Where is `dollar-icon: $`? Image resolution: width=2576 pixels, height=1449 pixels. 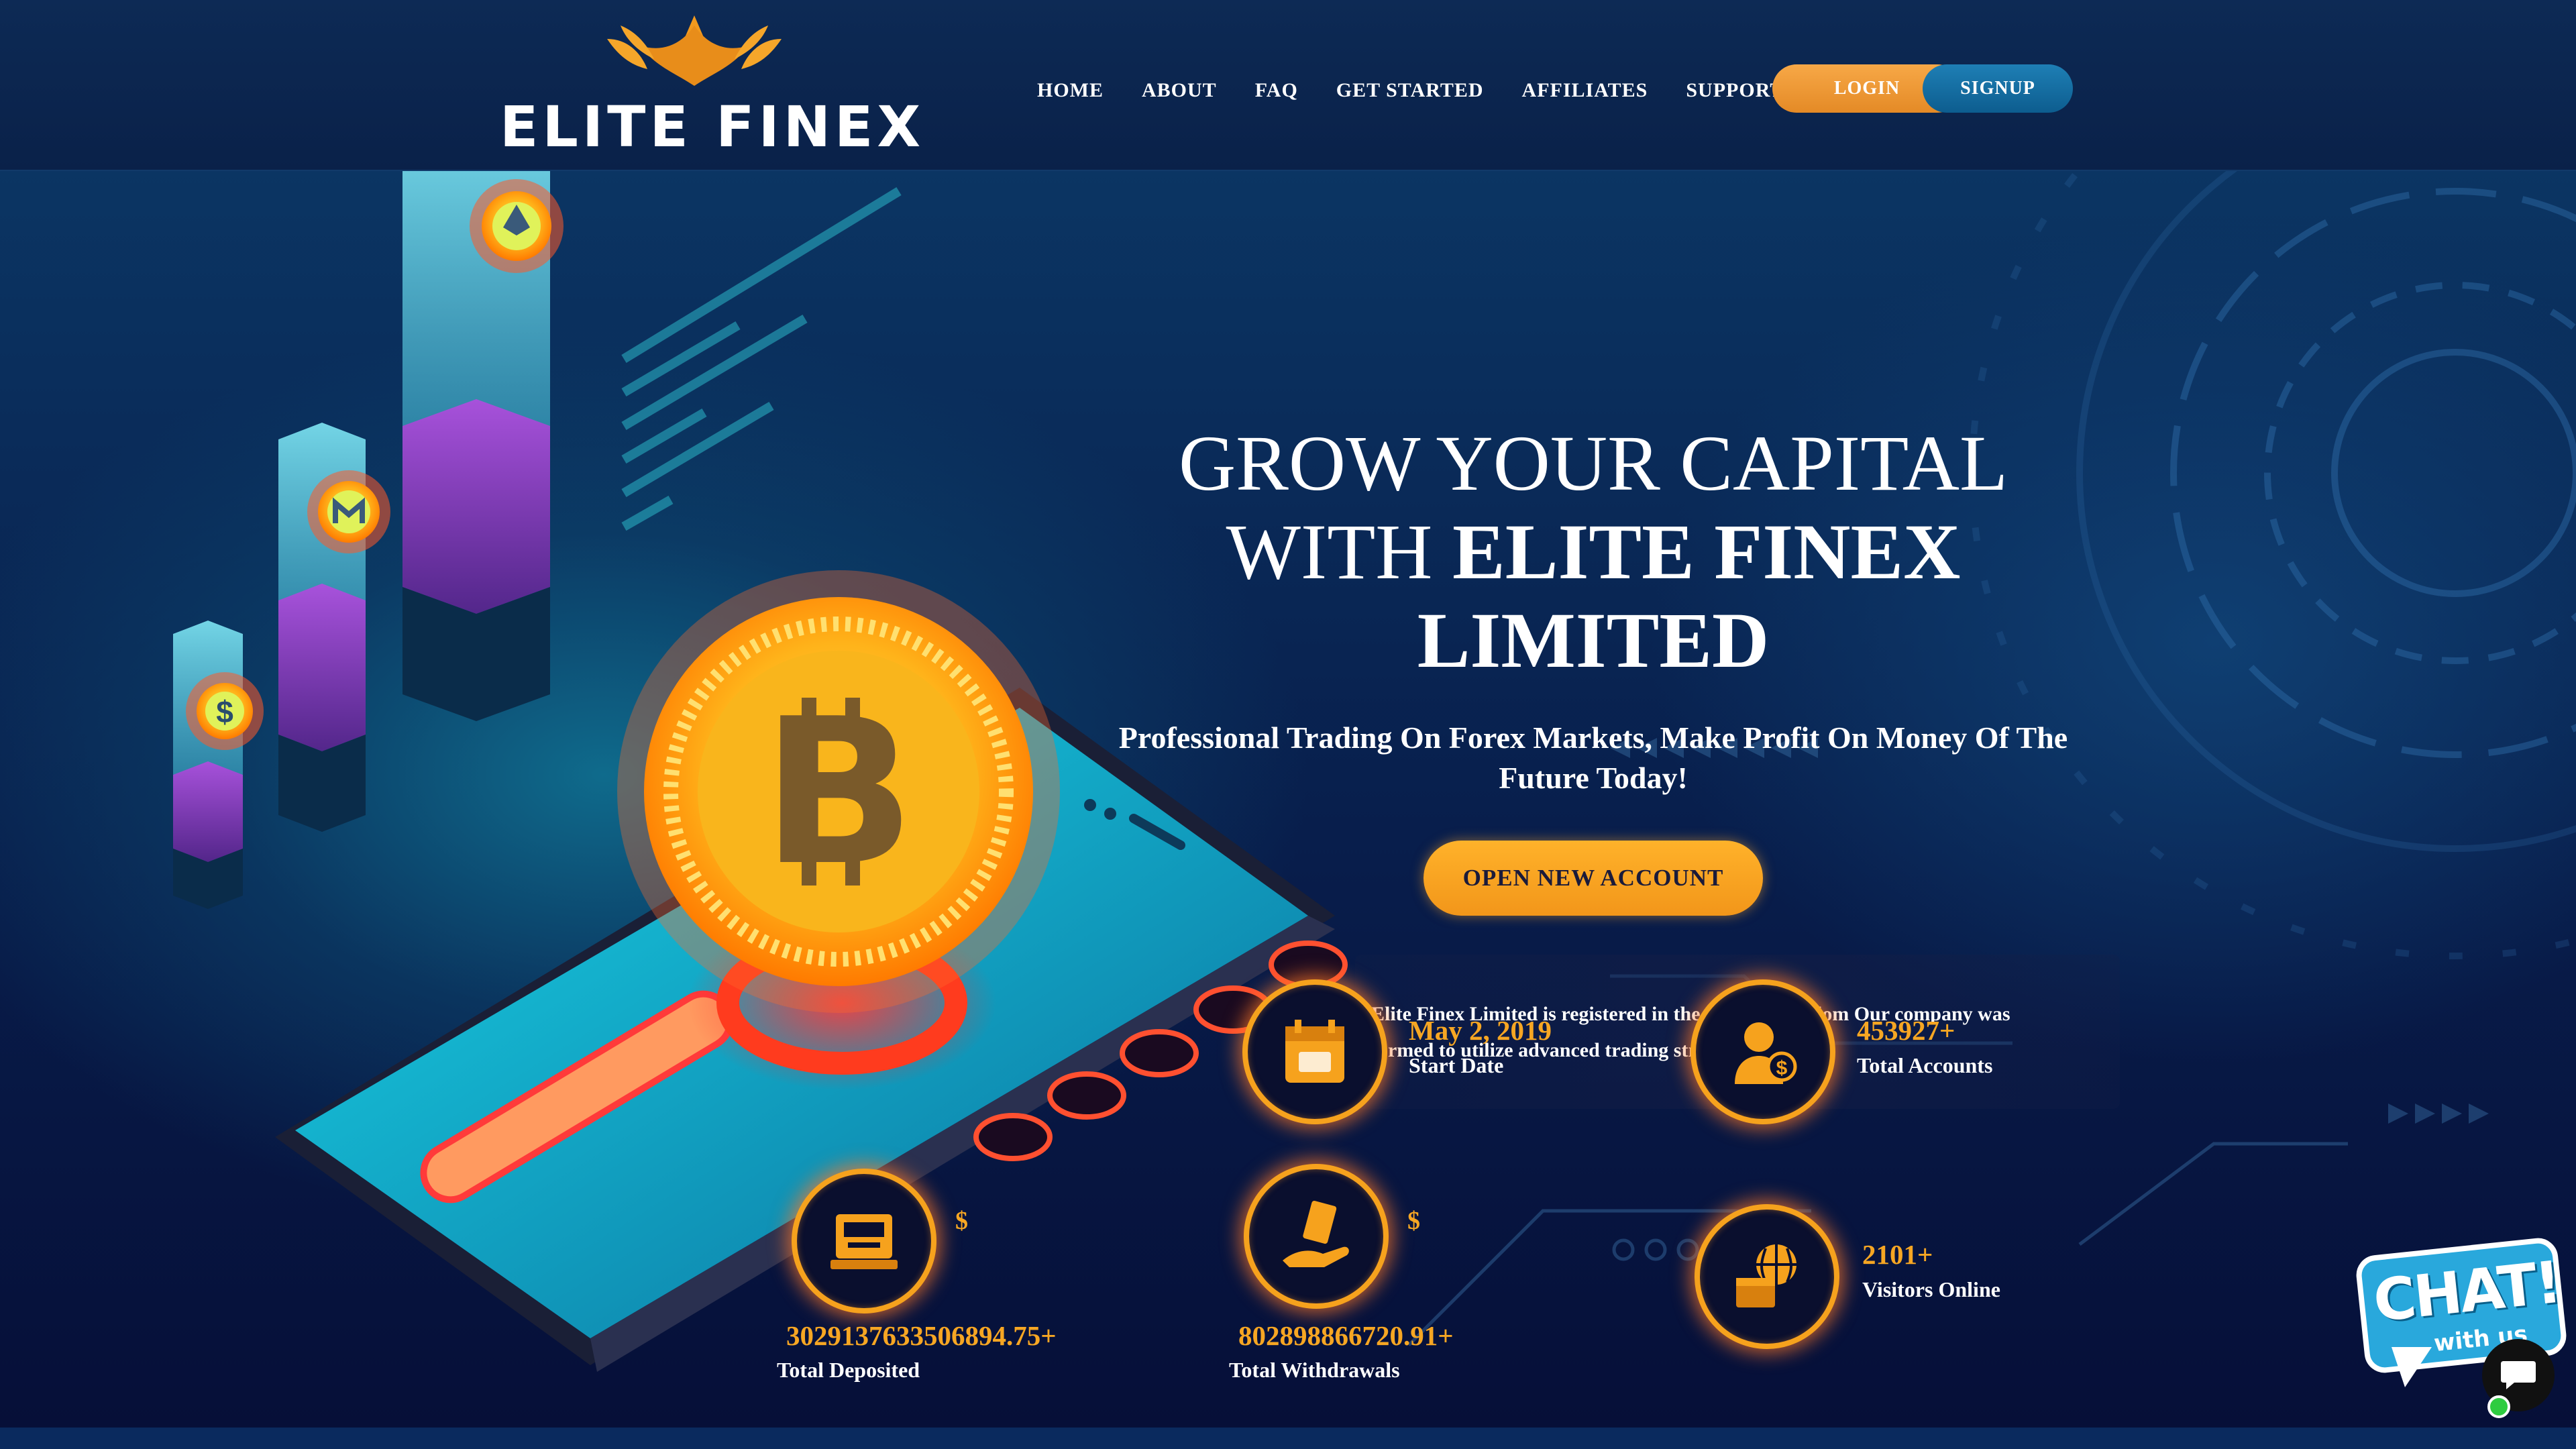
dollar-icon: $ is located at coordinates (225, 711).